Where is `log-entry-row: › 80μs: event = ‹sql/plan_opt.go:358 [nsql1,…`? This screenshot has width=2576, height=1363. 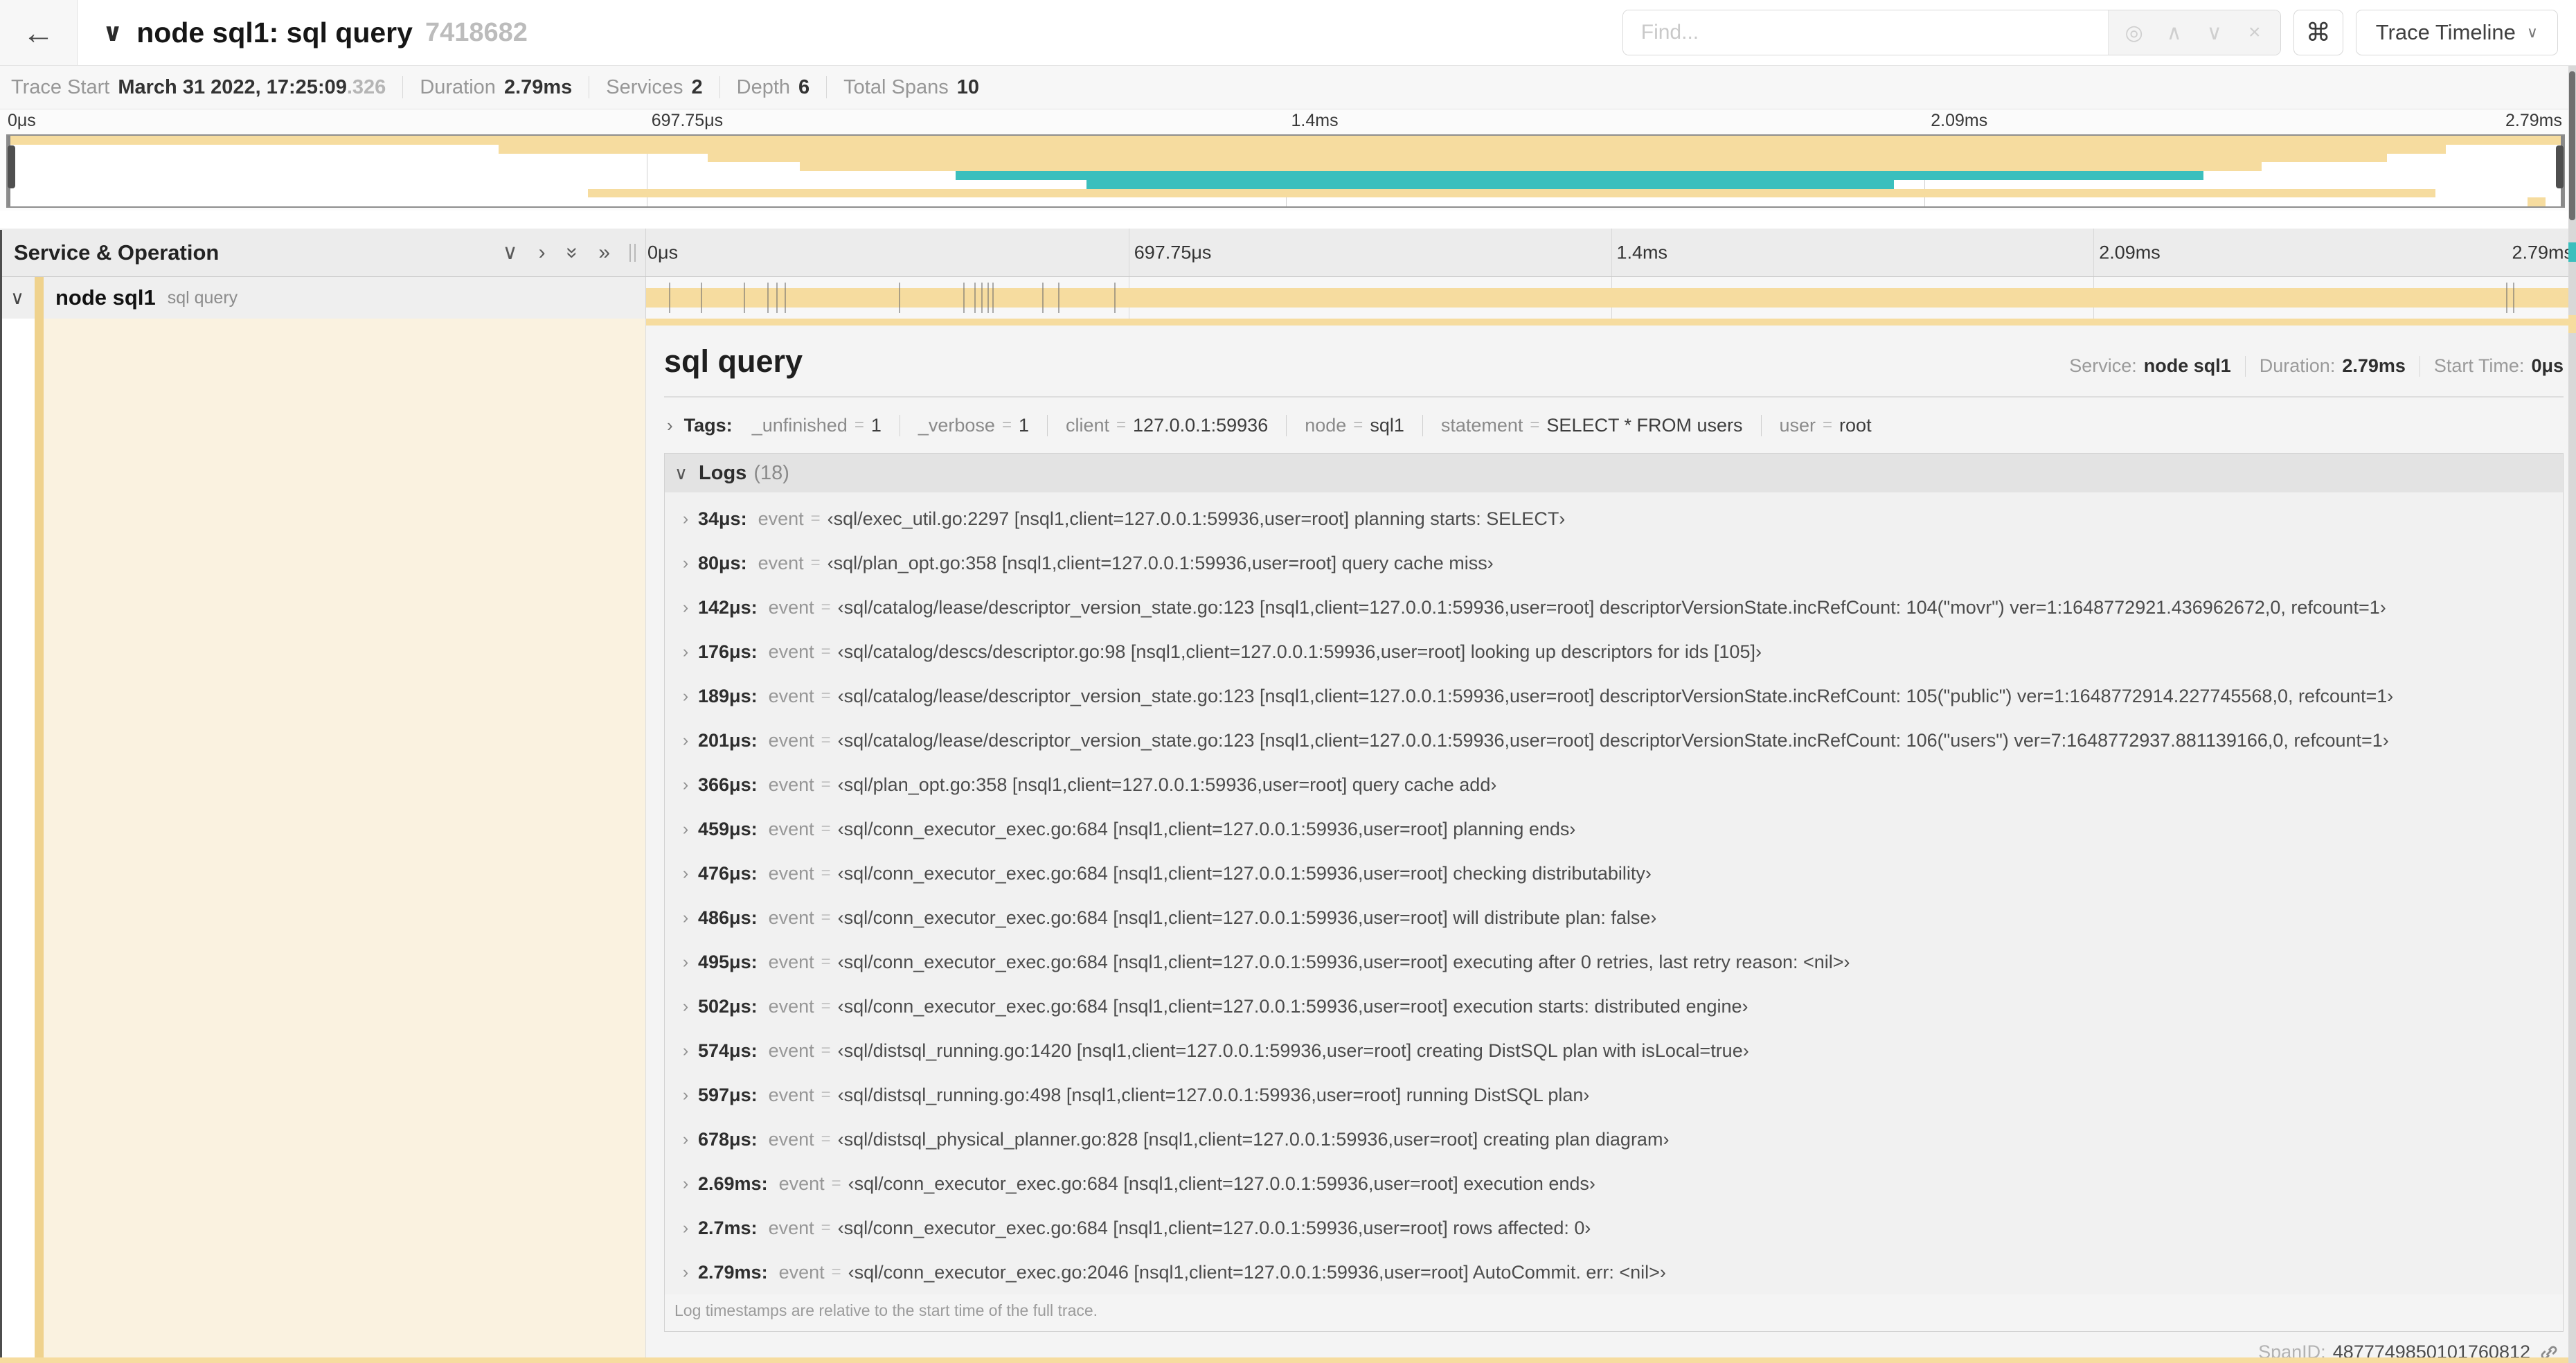 log-entry-row: › 80μs: event = ‹sql/plan_opt.go:358 [nsql1,… is located at coordinates (1614, 563).